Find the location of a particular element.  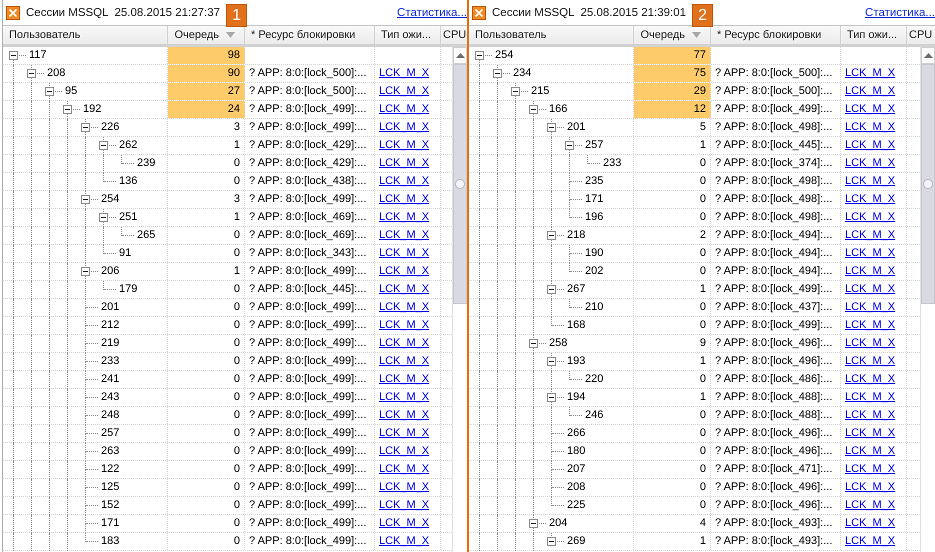

sort-arrow-icon is located at coordinates (696, 35).